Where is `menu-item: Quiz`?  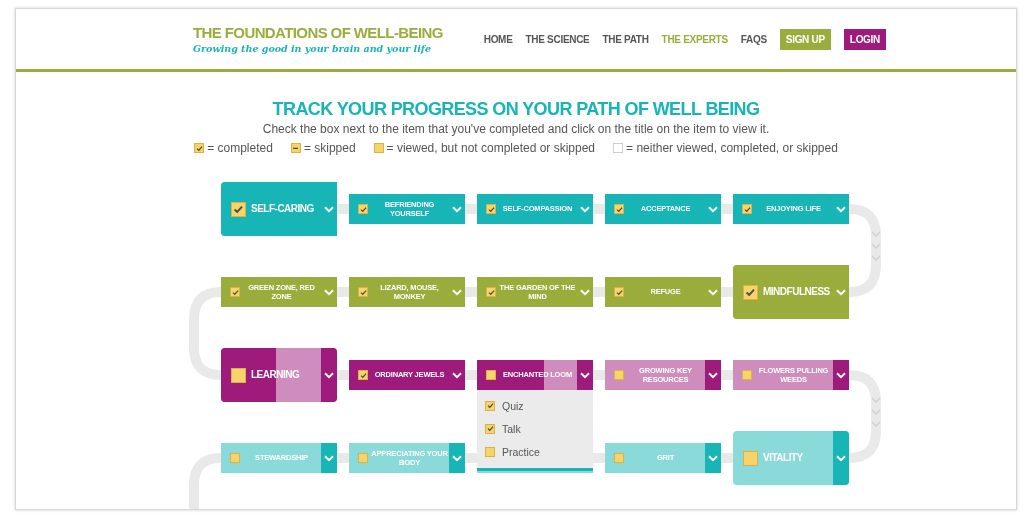
menu-item: Quiz is located at coordinates (513, 405).